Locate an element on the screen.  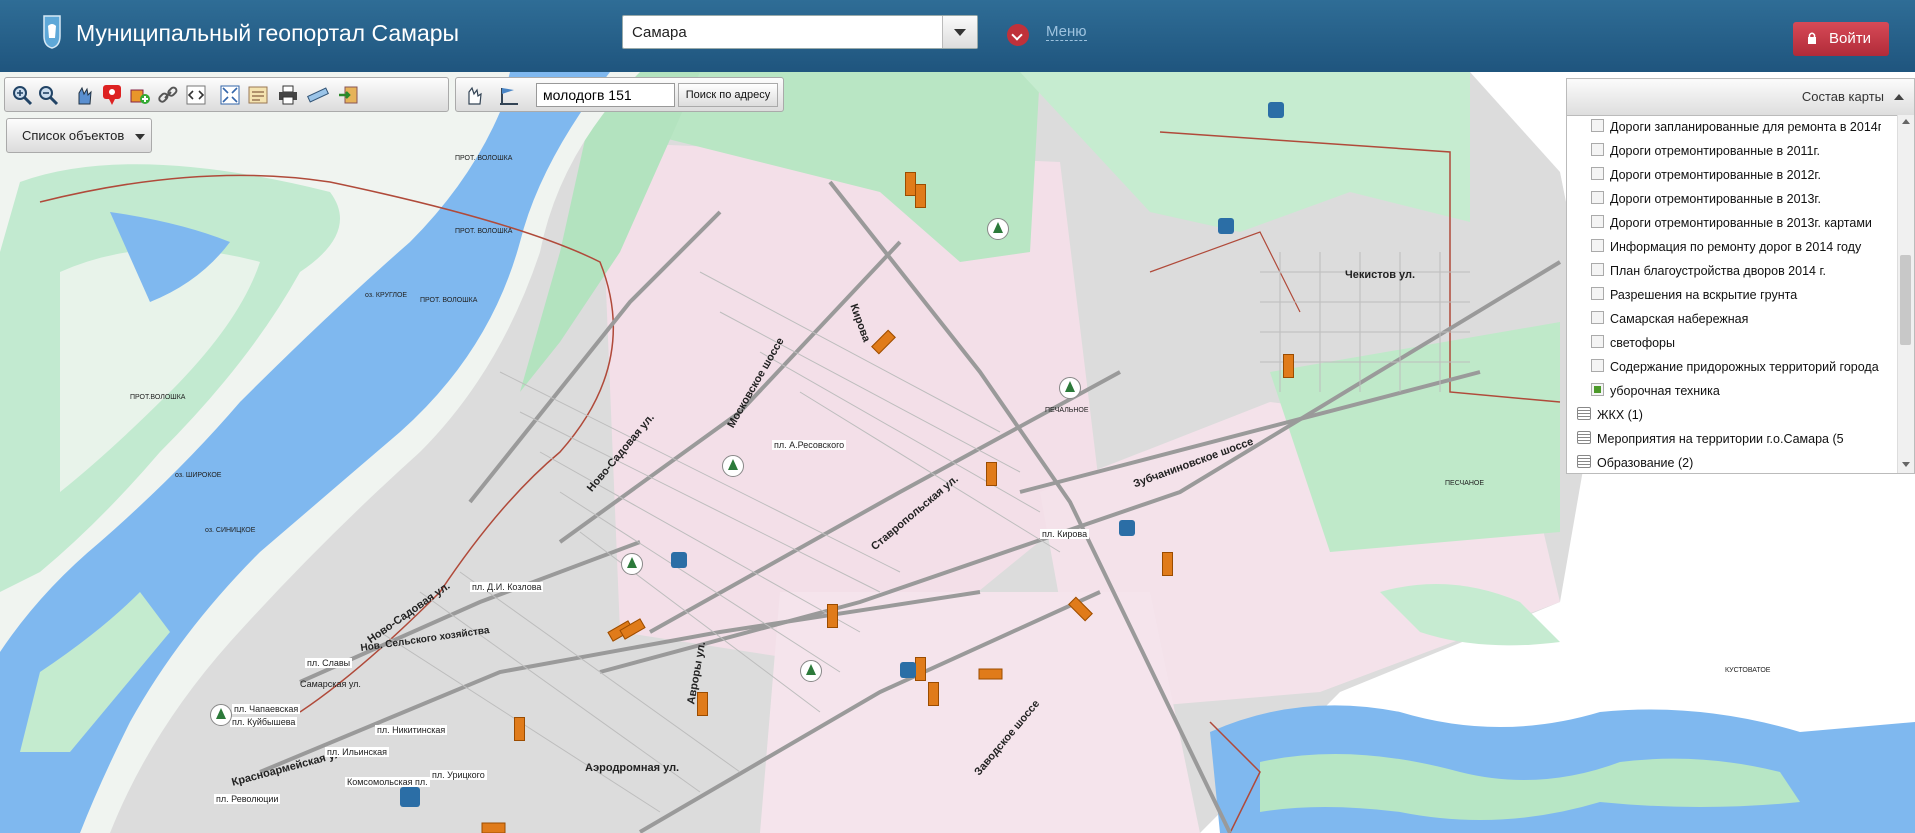
address-search-input is located at coordinates (605, 95).